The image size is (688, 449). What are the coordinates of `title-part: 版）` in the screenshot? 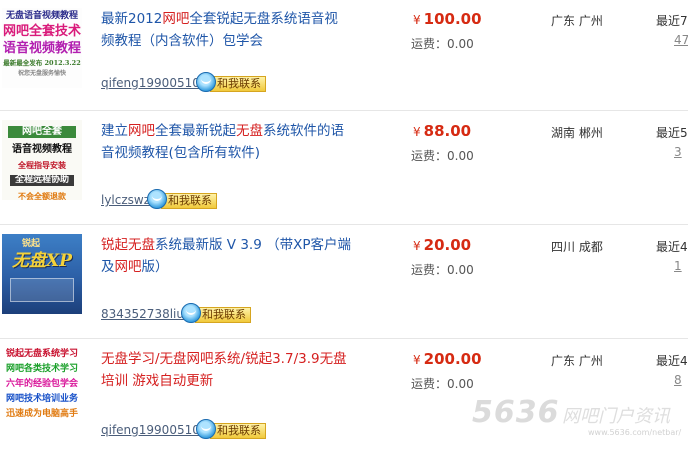 It's located at (155, 267).